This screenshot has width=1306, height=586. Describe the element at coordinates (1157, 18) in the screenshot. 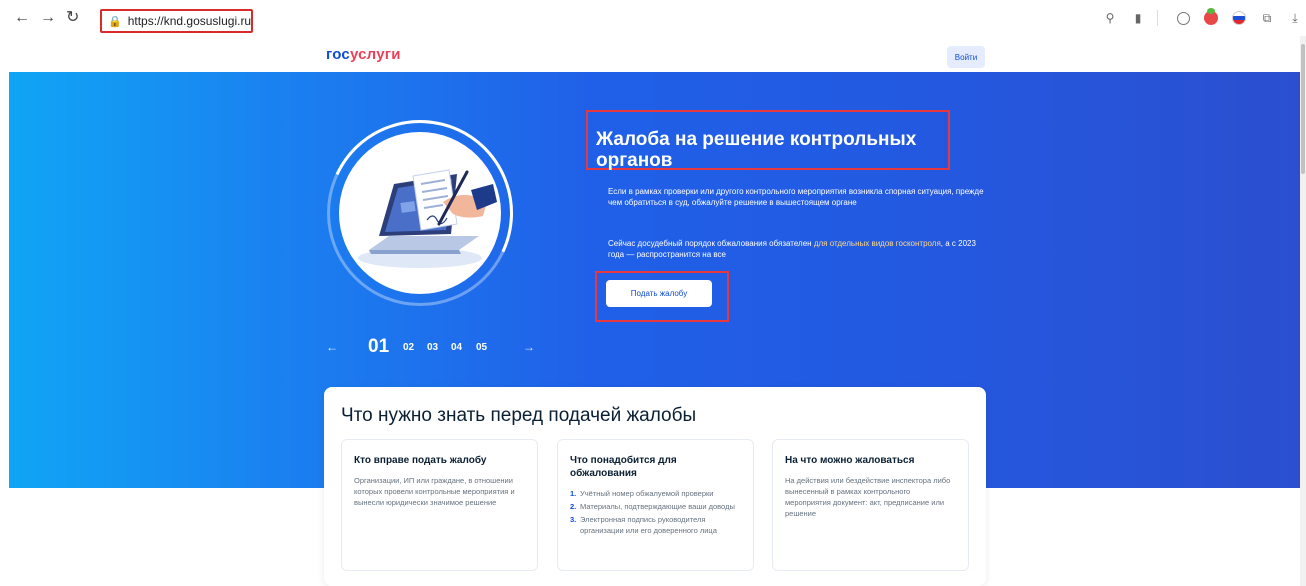

I see `toolbar-divider` at that location.